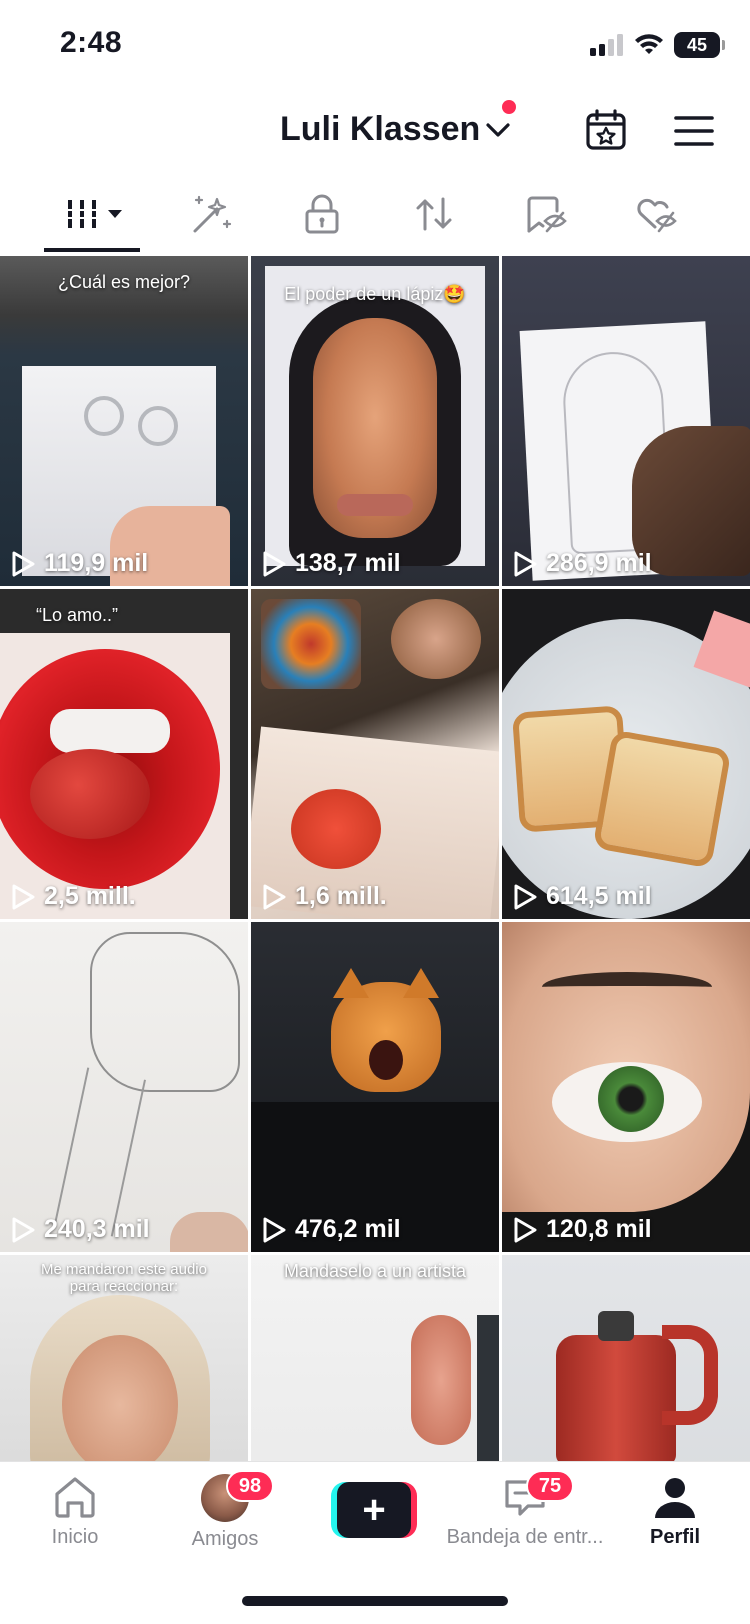  I want to click on profile-header: Luli Klassen, so click(375, 133).